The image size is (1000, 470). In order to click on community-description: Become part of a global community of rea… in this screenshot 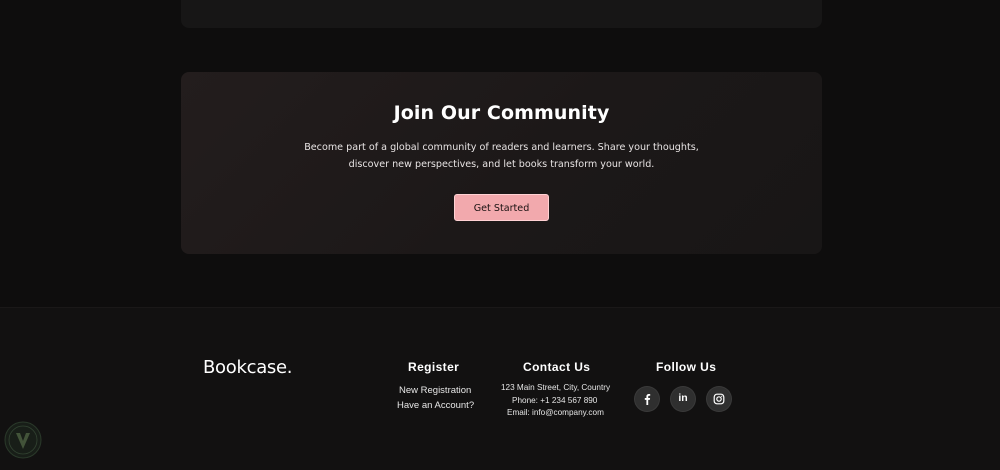, I will do `click(501, 156)`.